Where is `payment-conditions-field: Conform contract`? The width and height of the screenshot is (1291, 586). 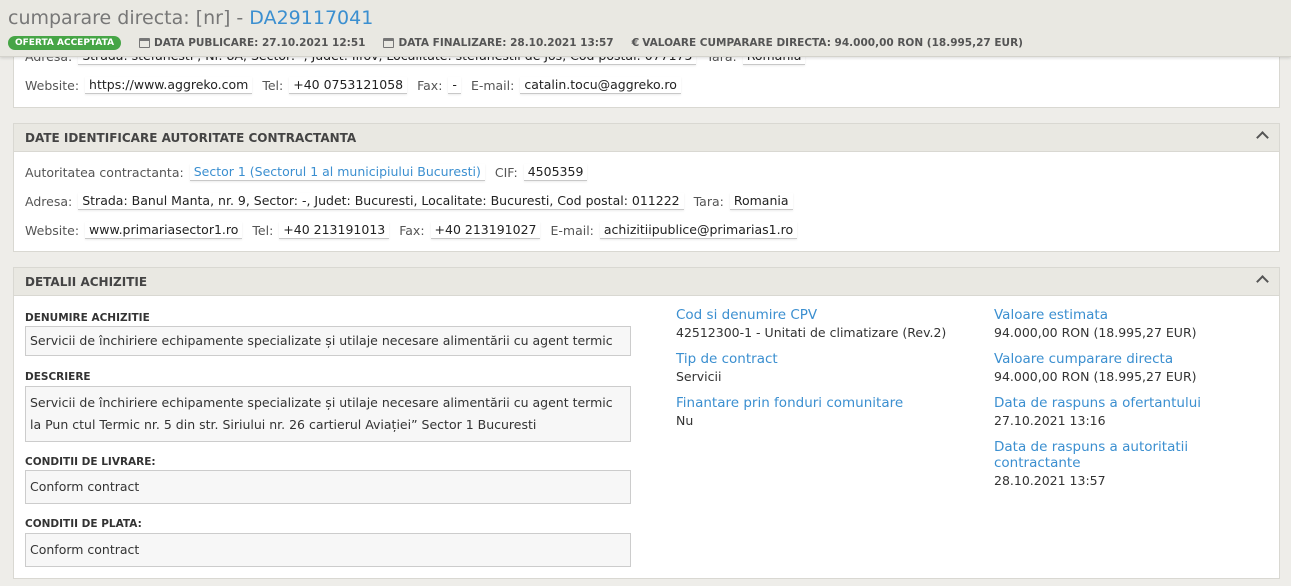
payment-conditions-field: Conform contract is located at coordinates (328, 550).